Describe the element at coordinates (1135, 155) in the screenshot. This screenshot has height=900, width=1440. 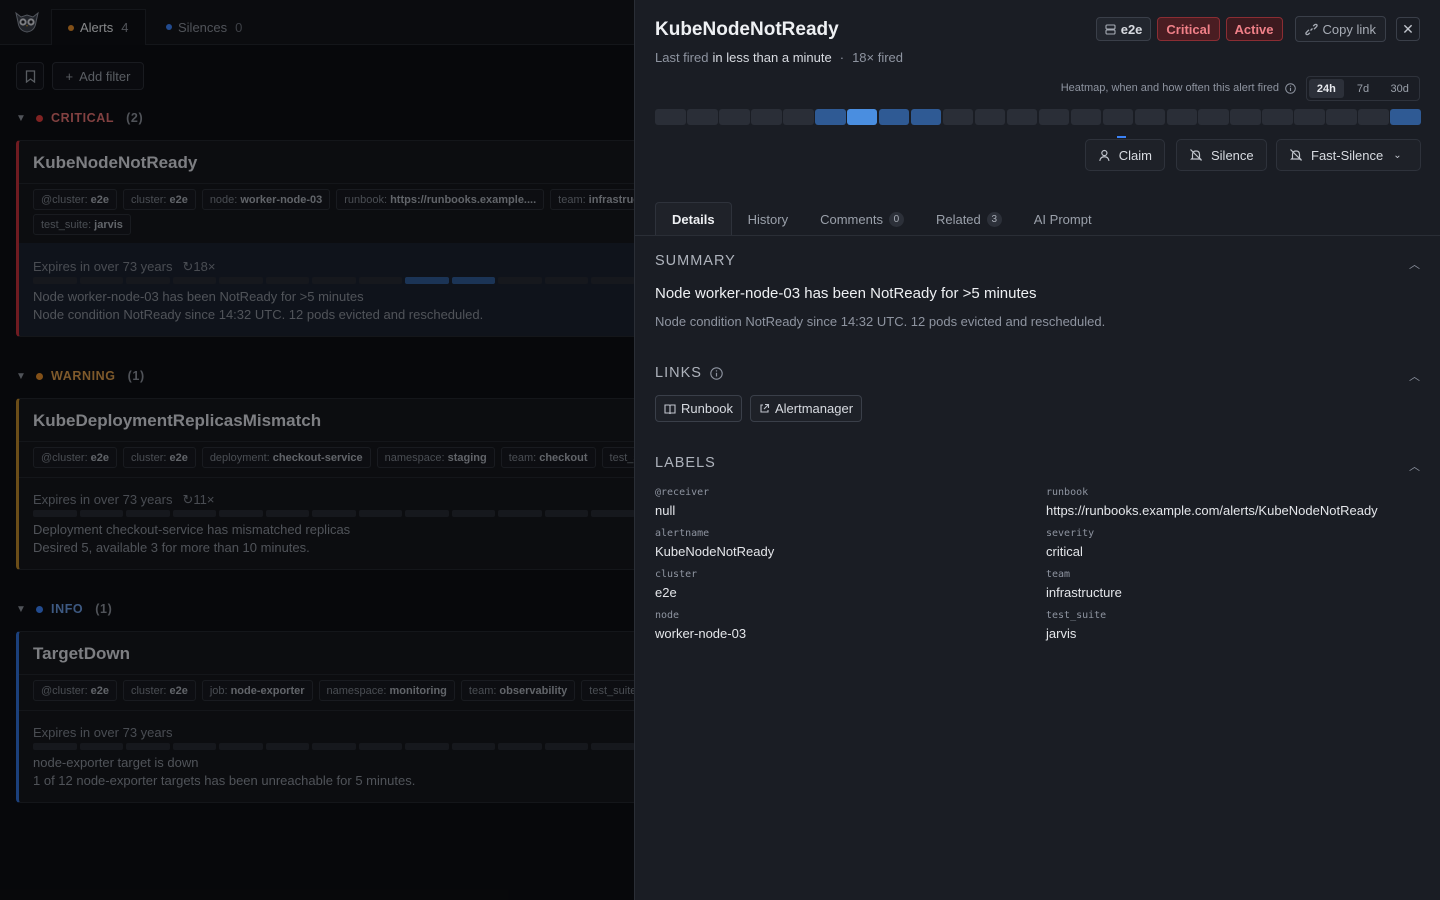
I see `claim-label: Claim` at that location.